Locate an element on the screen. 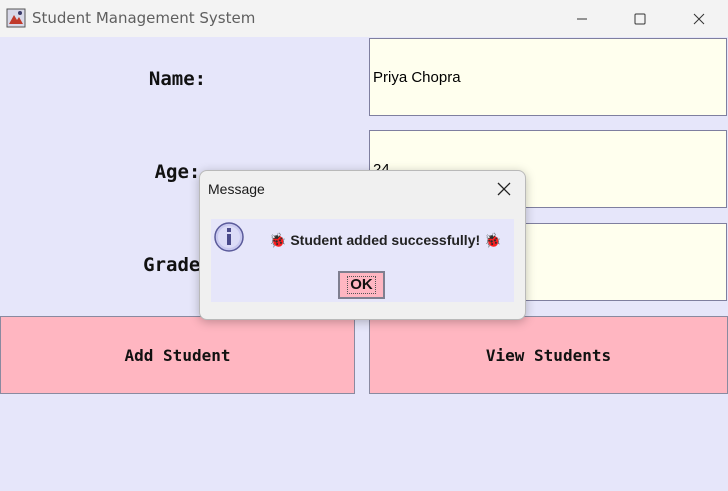 The width and height of the screenshot is (728, 491). info-icon is located at coordinates (229, 237).